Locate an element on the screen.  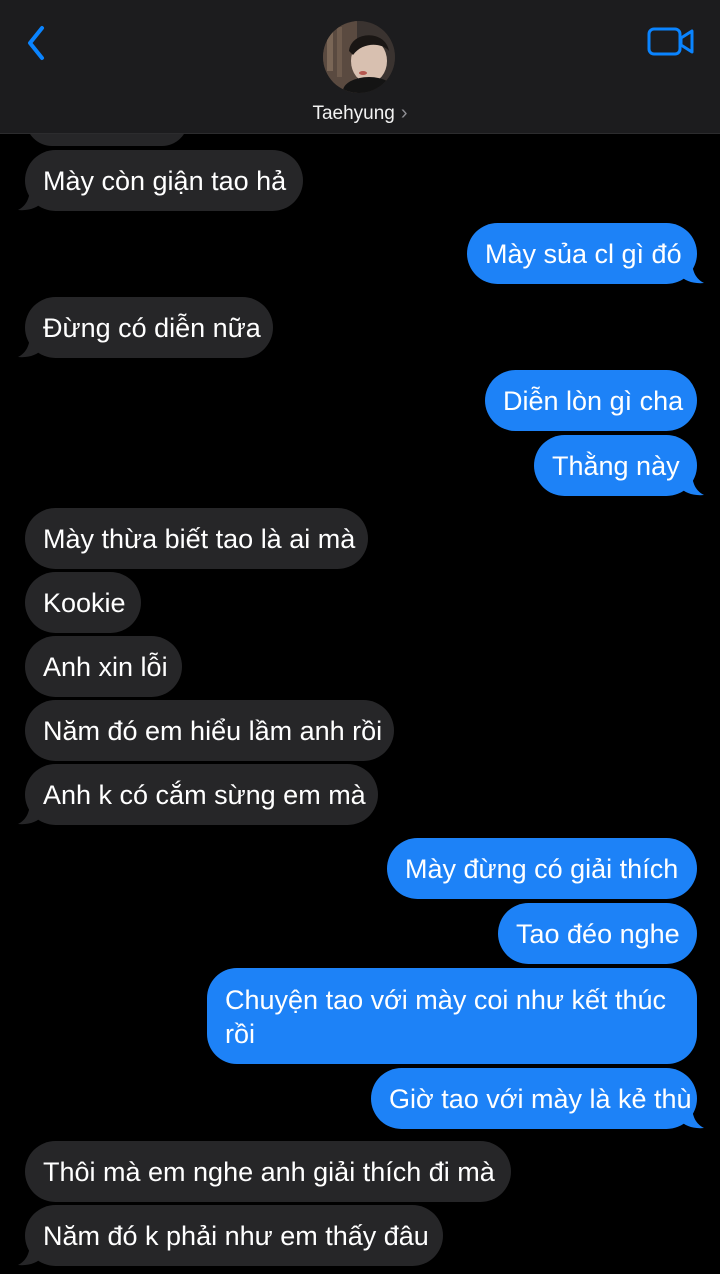
message-bubble-incoming: Mày thừa biết tao là ai mà is located at coordinates (196, 538).